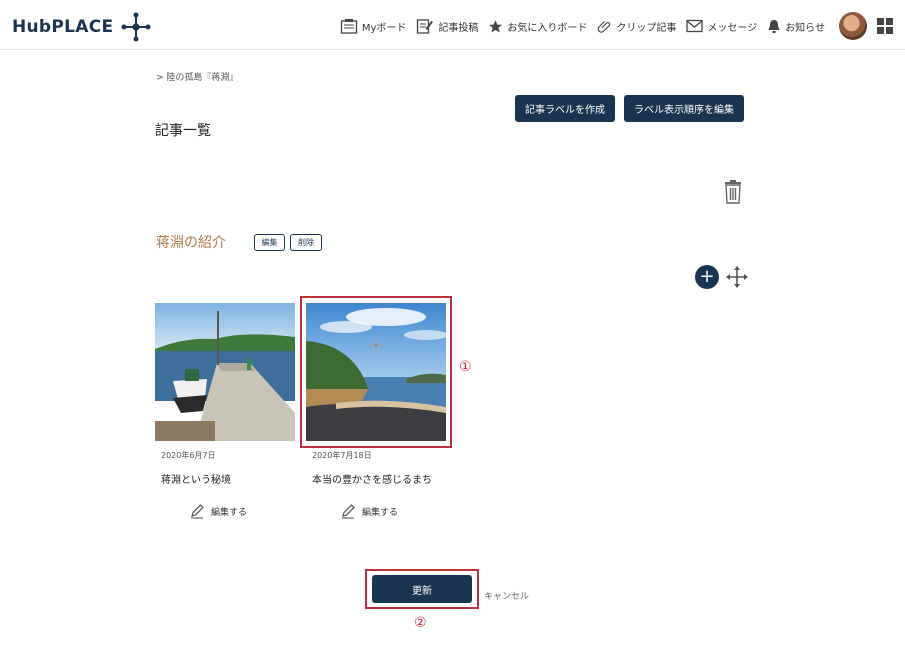 The image size is (905, 649). What do you see at coordinates (853, 26) in the screenshot?
I see `avatar` at bounding box center [853, 26].